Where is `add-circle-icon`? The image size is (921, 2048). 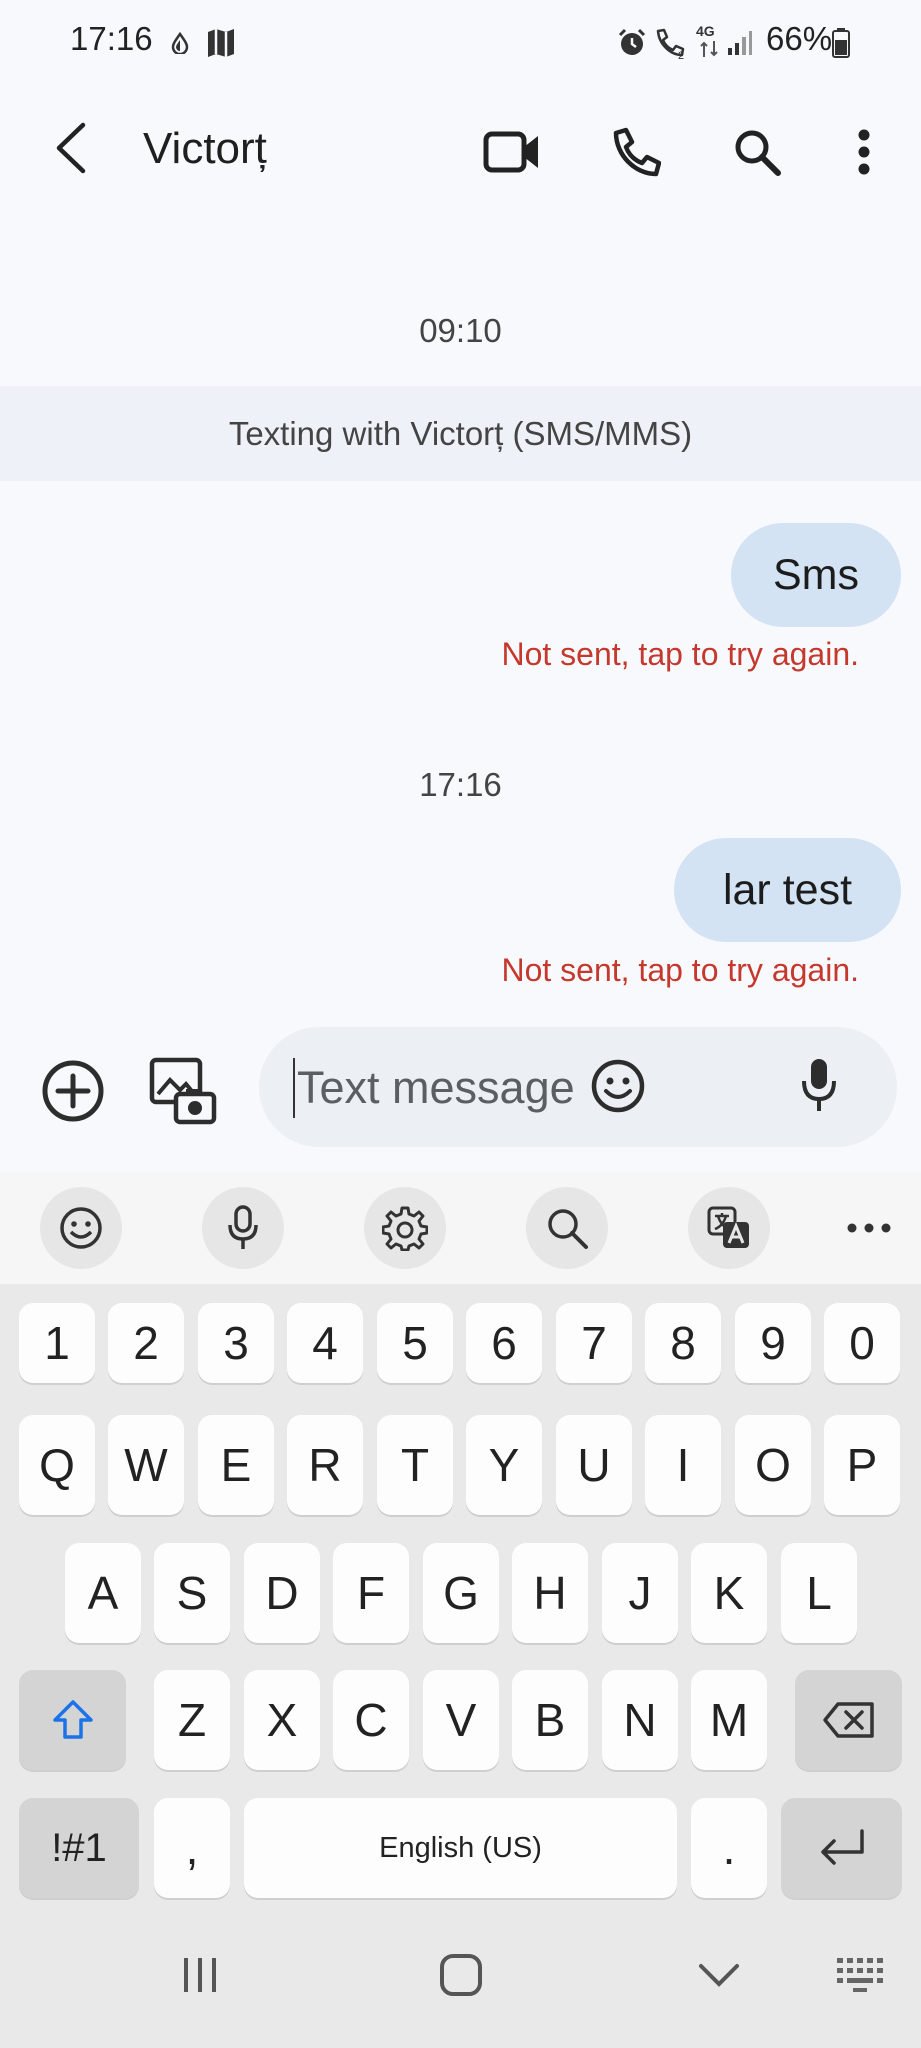
add-circle-icon is located at coordinates (73, 1091).